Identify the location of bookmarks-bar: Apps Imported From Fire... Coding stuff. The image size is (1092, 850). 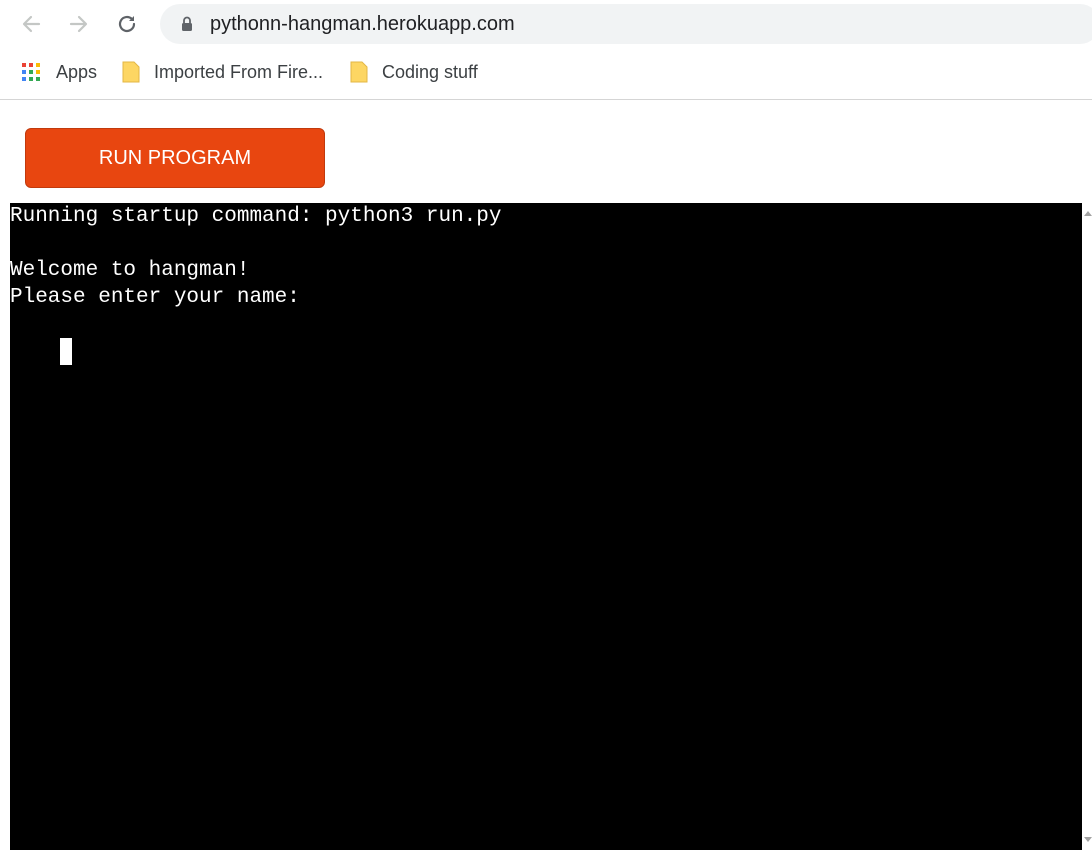
(546, 75).